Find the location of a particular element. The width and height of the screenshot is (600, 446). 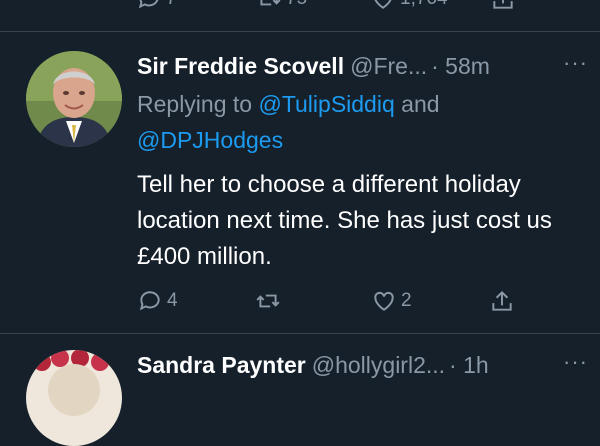

reply-count: 4 is located at coordinates (172, 300).